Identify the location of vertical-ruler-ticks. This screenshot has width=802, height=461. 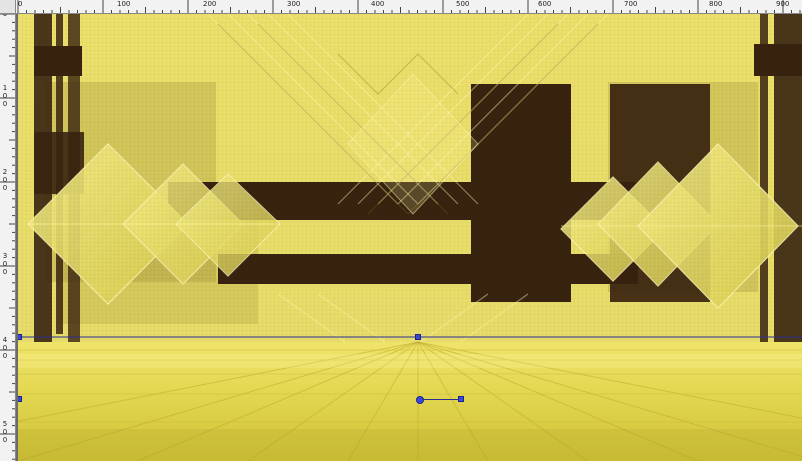
(7, 237).